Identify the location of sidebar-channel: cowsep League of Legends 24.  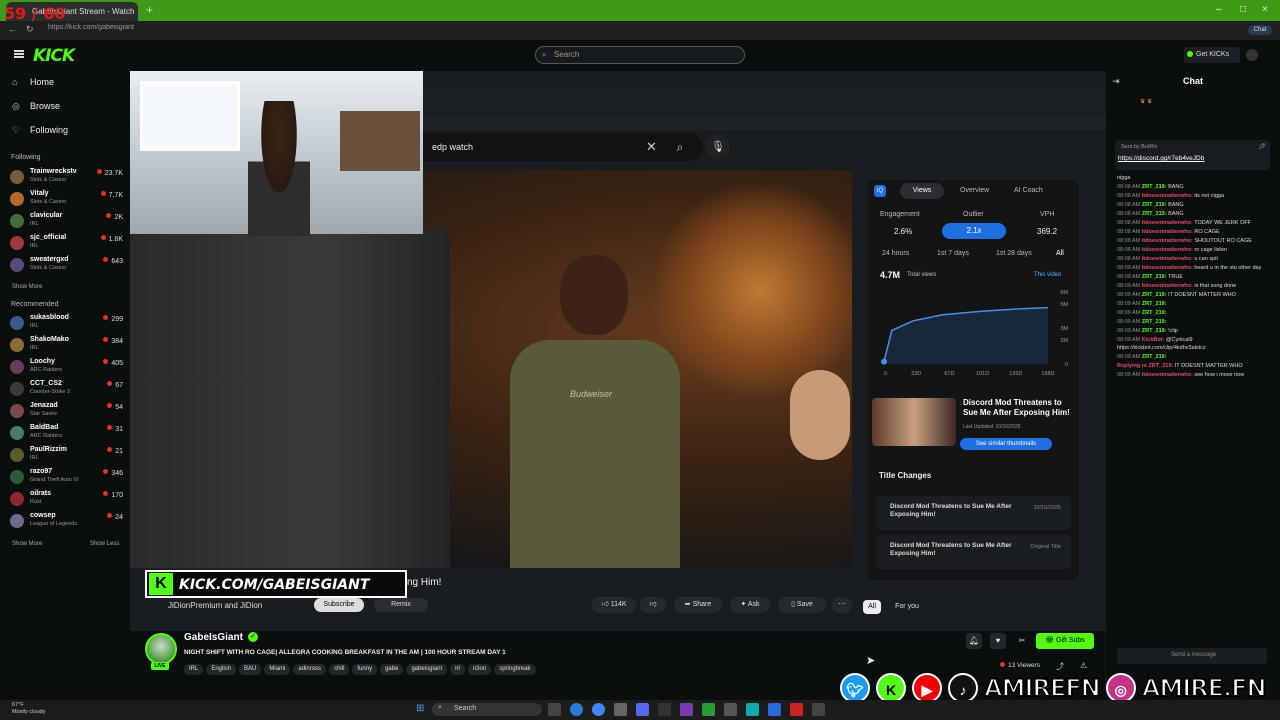
(67, 523).